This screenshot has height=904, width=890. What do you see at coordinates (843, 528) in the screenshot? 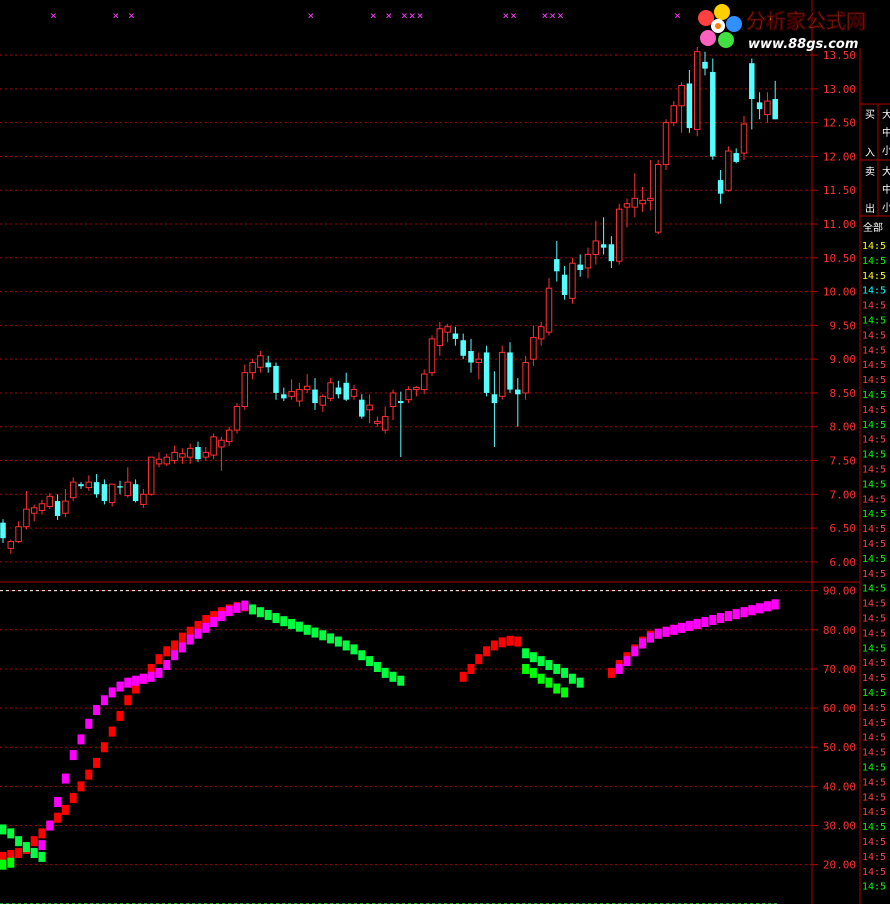
I see `price-tick-label: 6.50` at bounding box center [843, 528].